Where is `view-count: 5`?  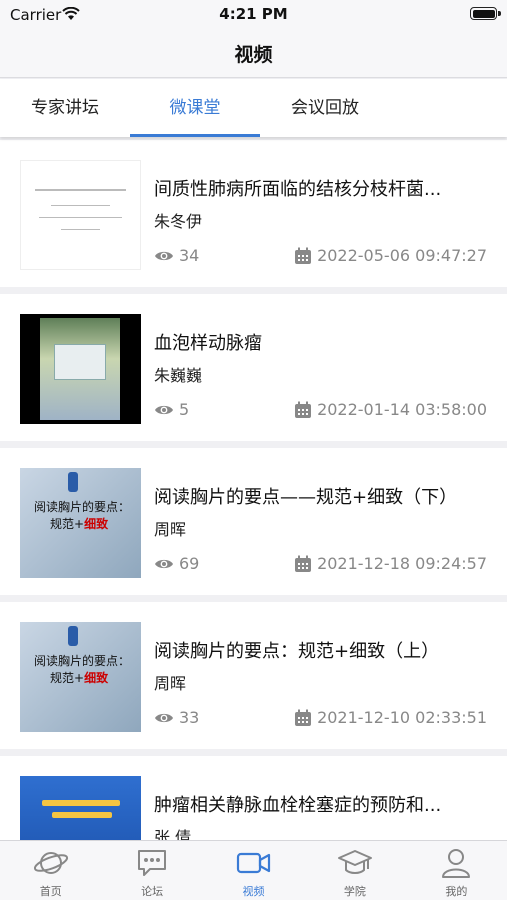 view-count: 5 is located at coordinates (171, 409).